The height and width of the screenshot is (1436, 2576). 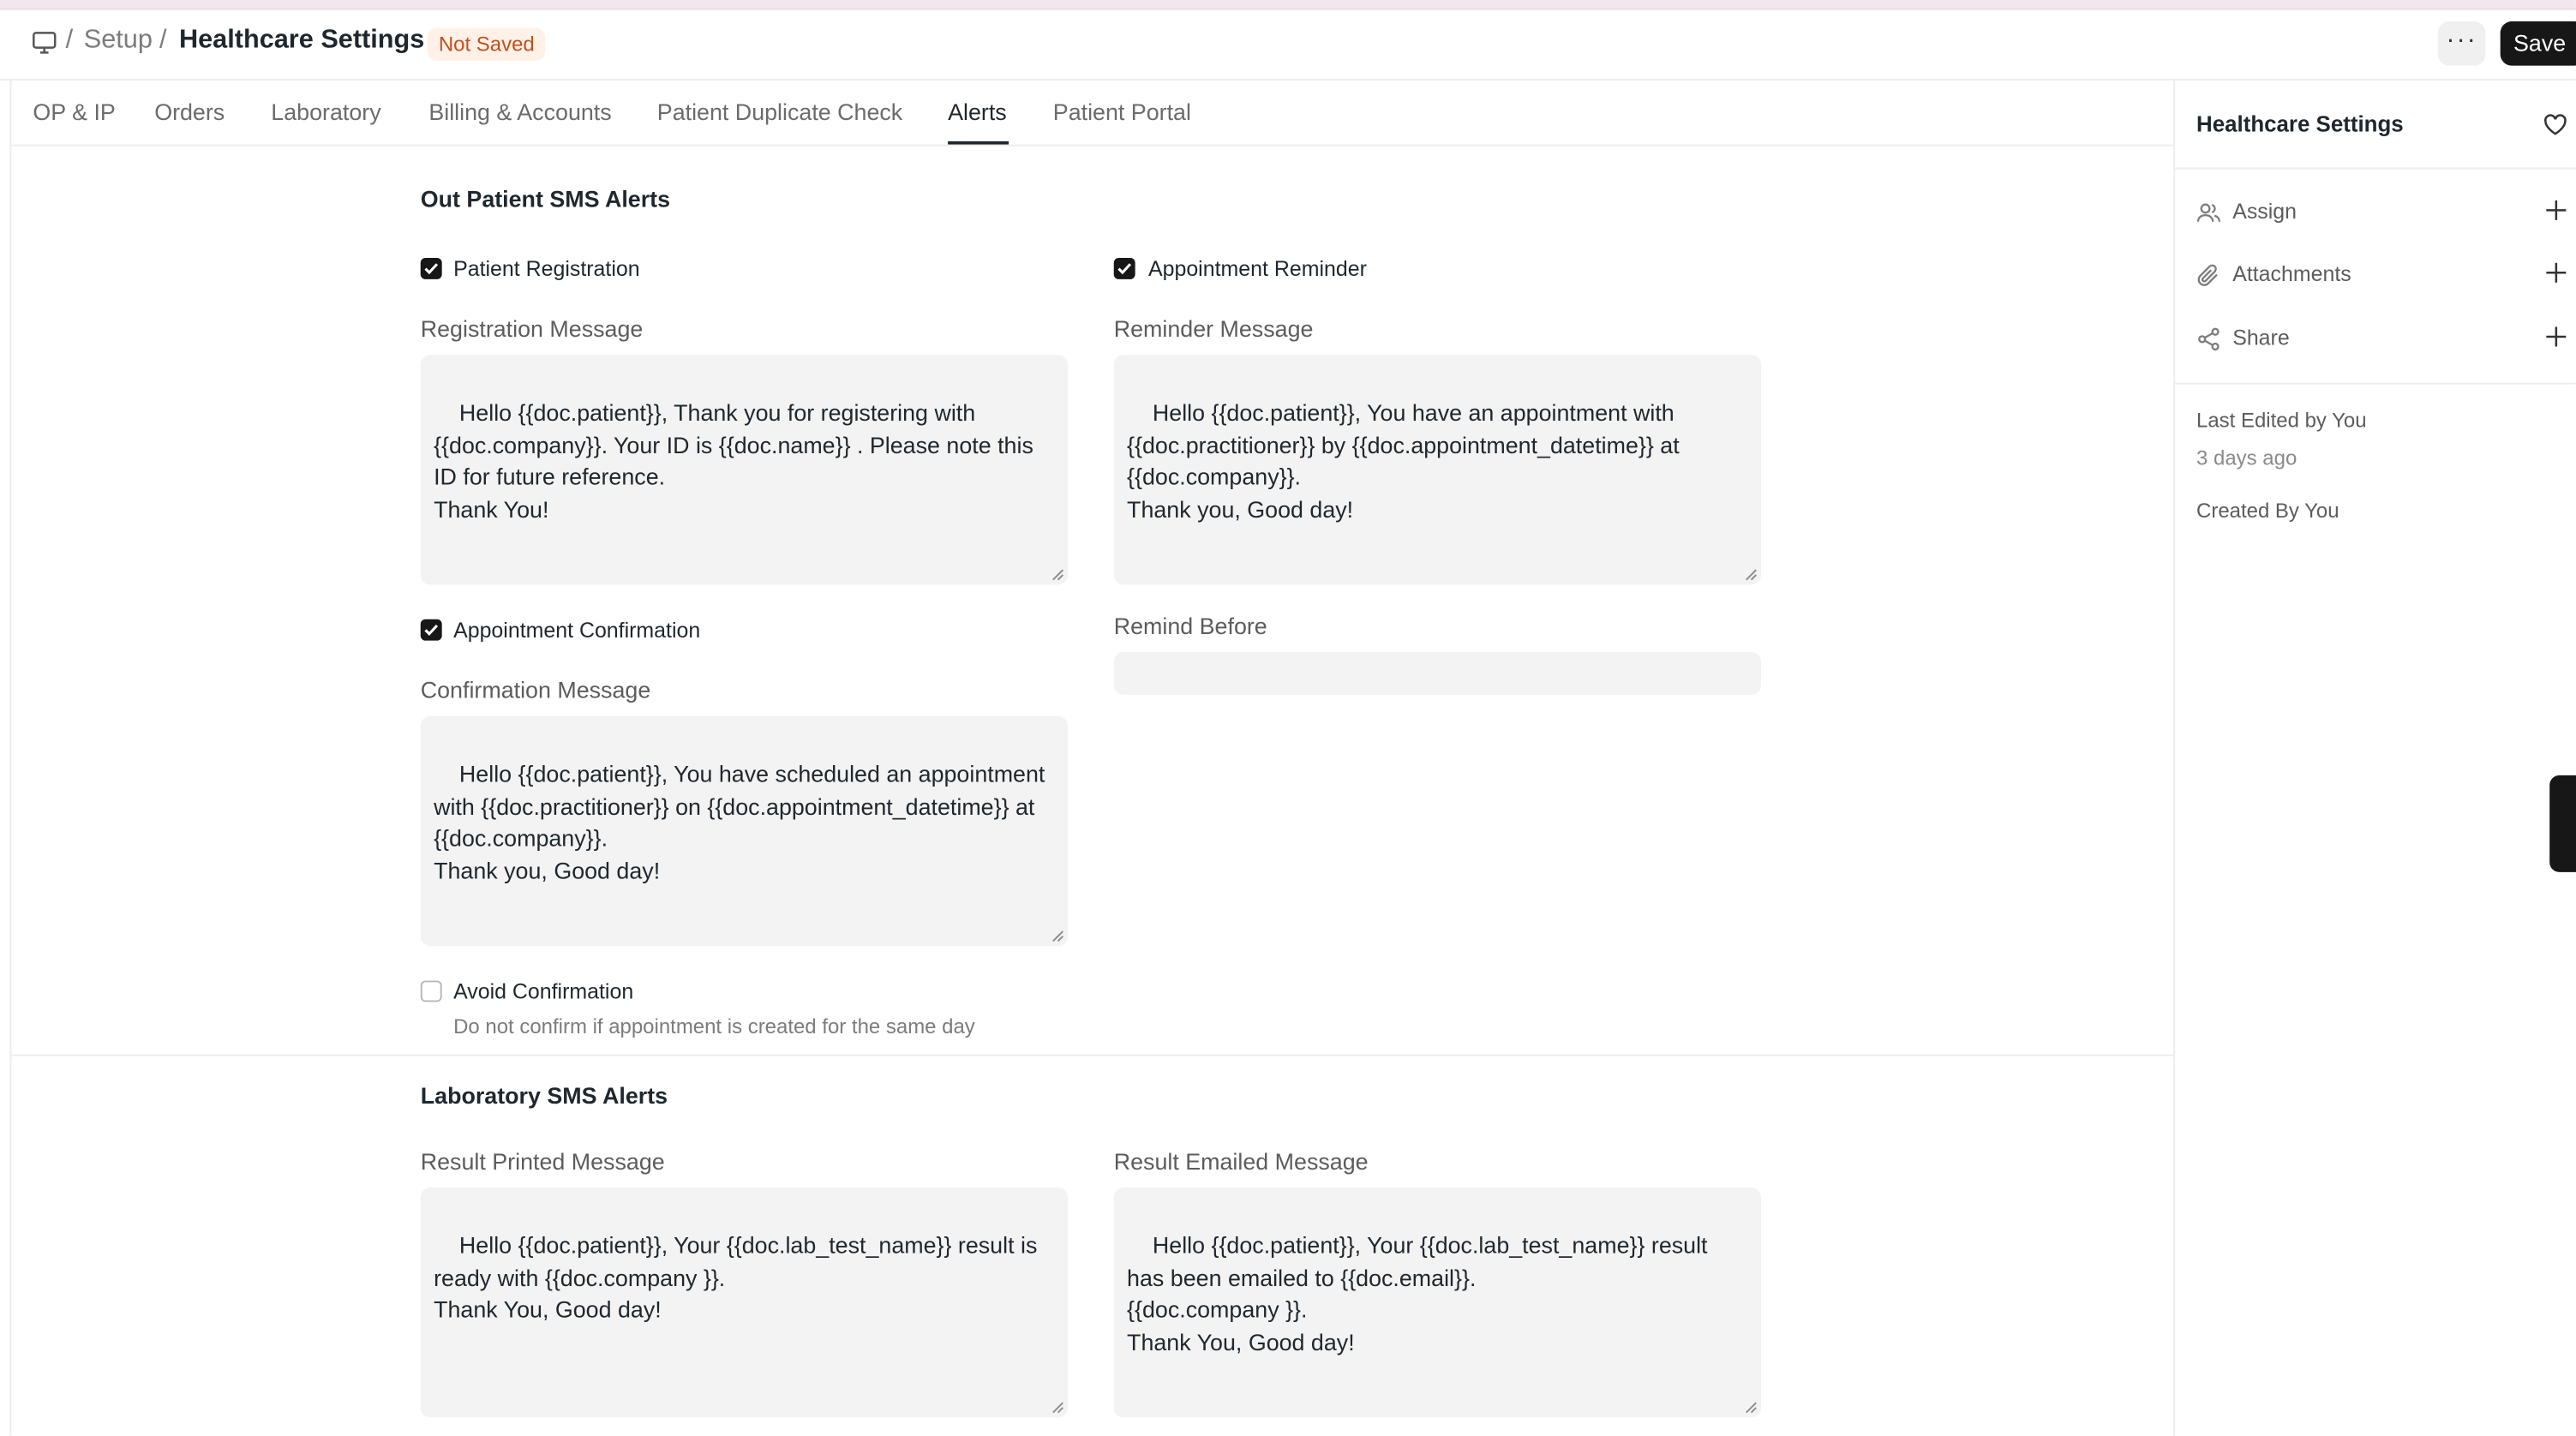 I want to click on sidebar-divider-bottom, so click(x=2375, y=383).